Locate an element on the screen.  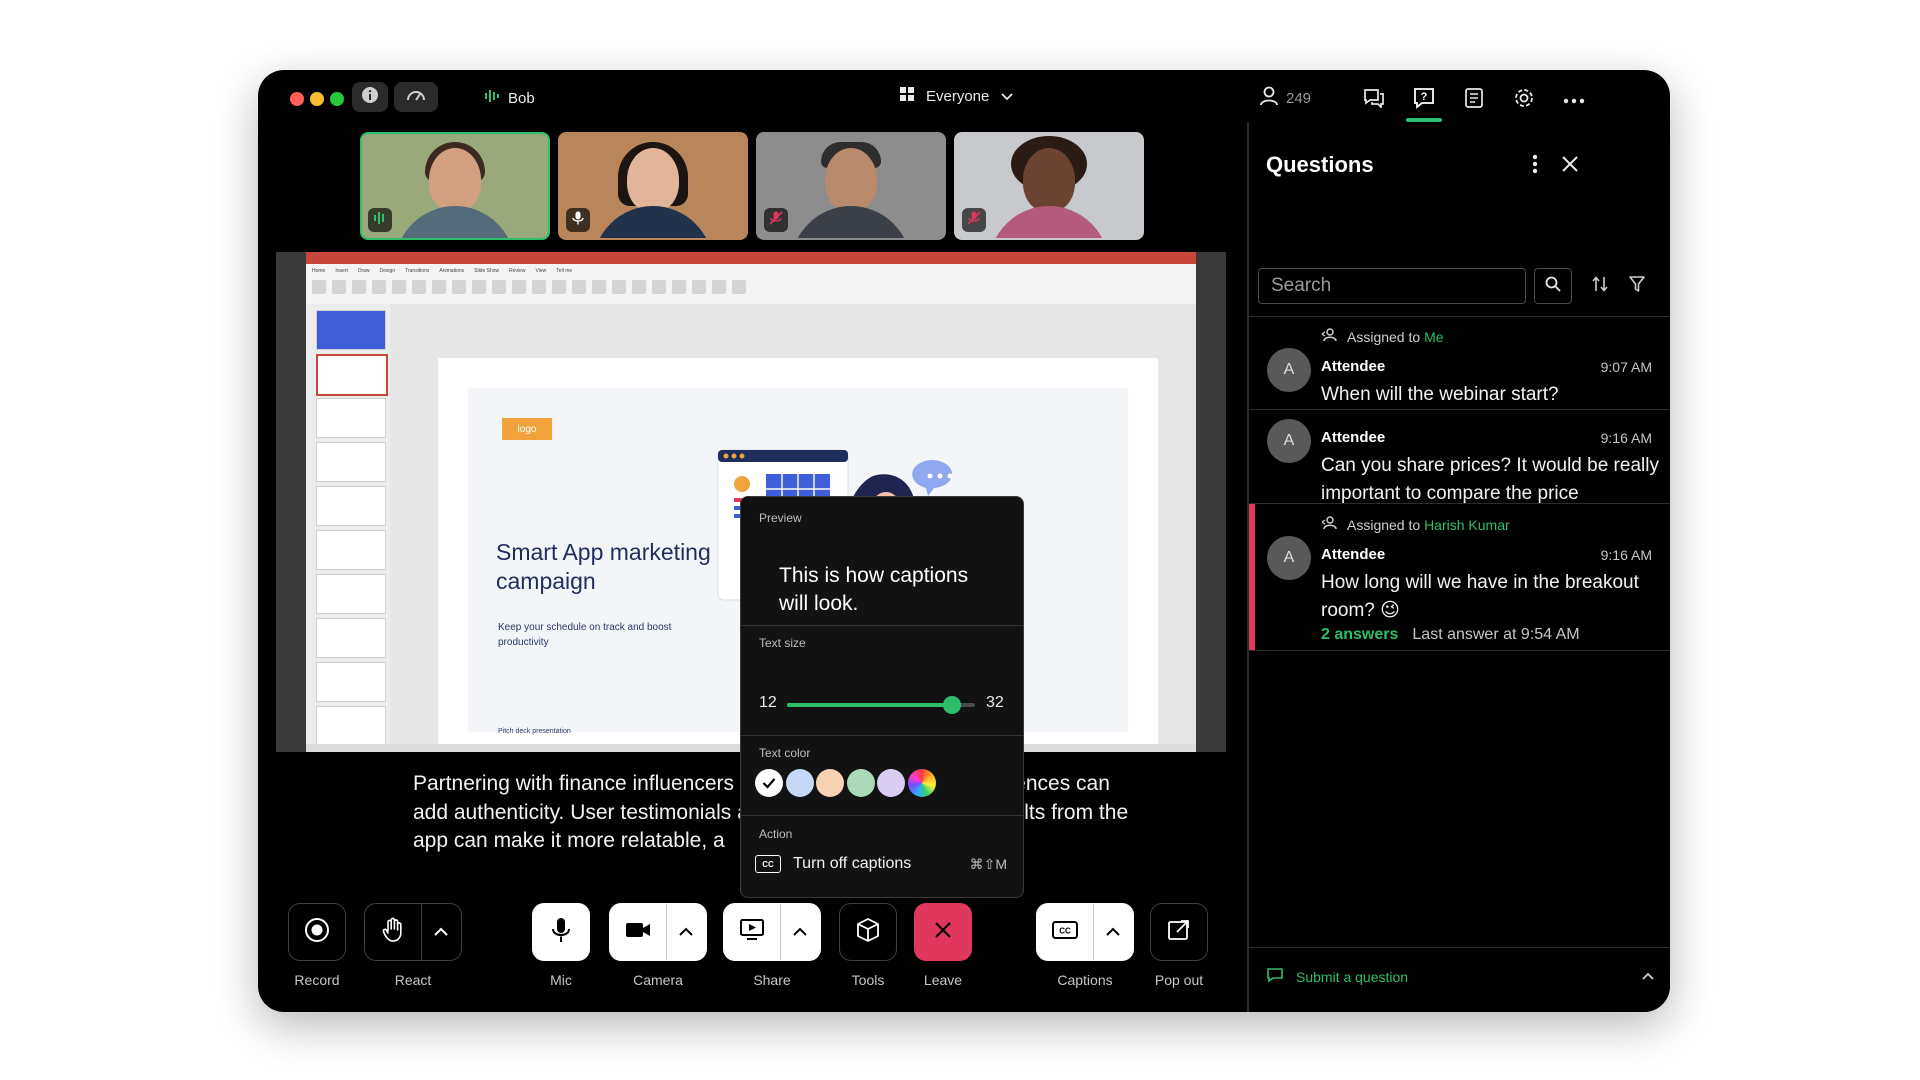
chat-button is located at coordinates (1374, 100).